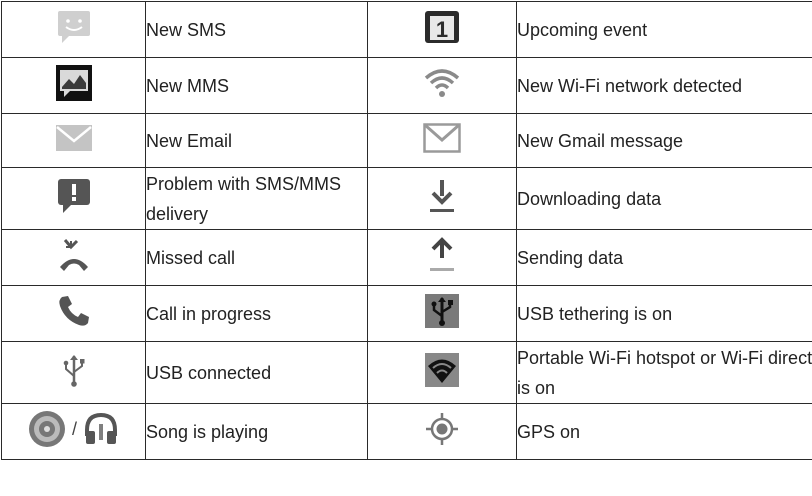 The width and height of the screenshot is (812, 496). I want to click on icon-cell: 1, so click(442, 29).